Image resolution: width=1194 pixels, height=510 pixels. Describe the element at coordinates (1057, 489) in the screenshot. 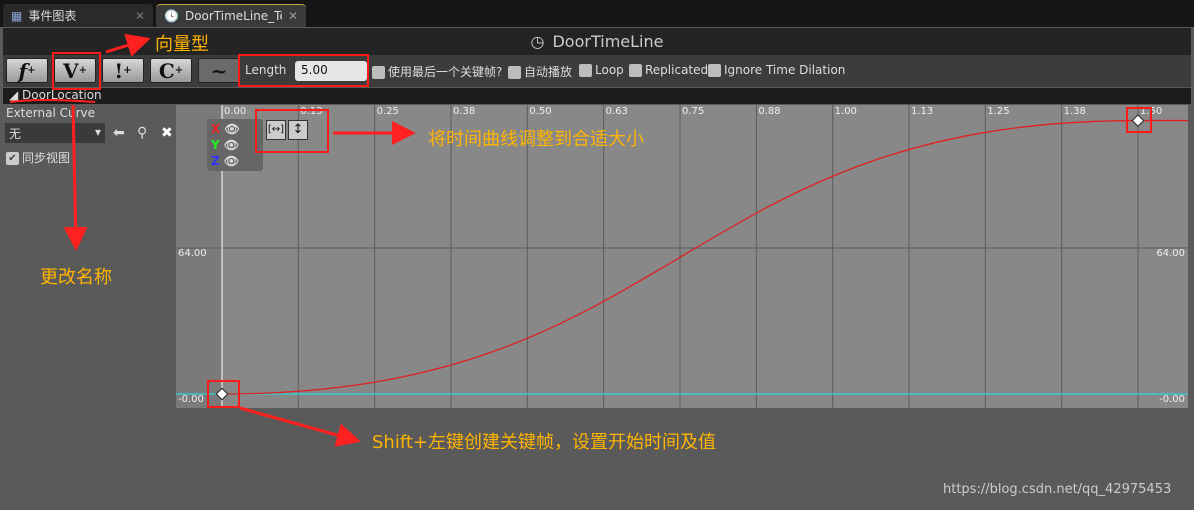

I see `watermark: https://blog.csdn.net/qq_42975453` at that location.